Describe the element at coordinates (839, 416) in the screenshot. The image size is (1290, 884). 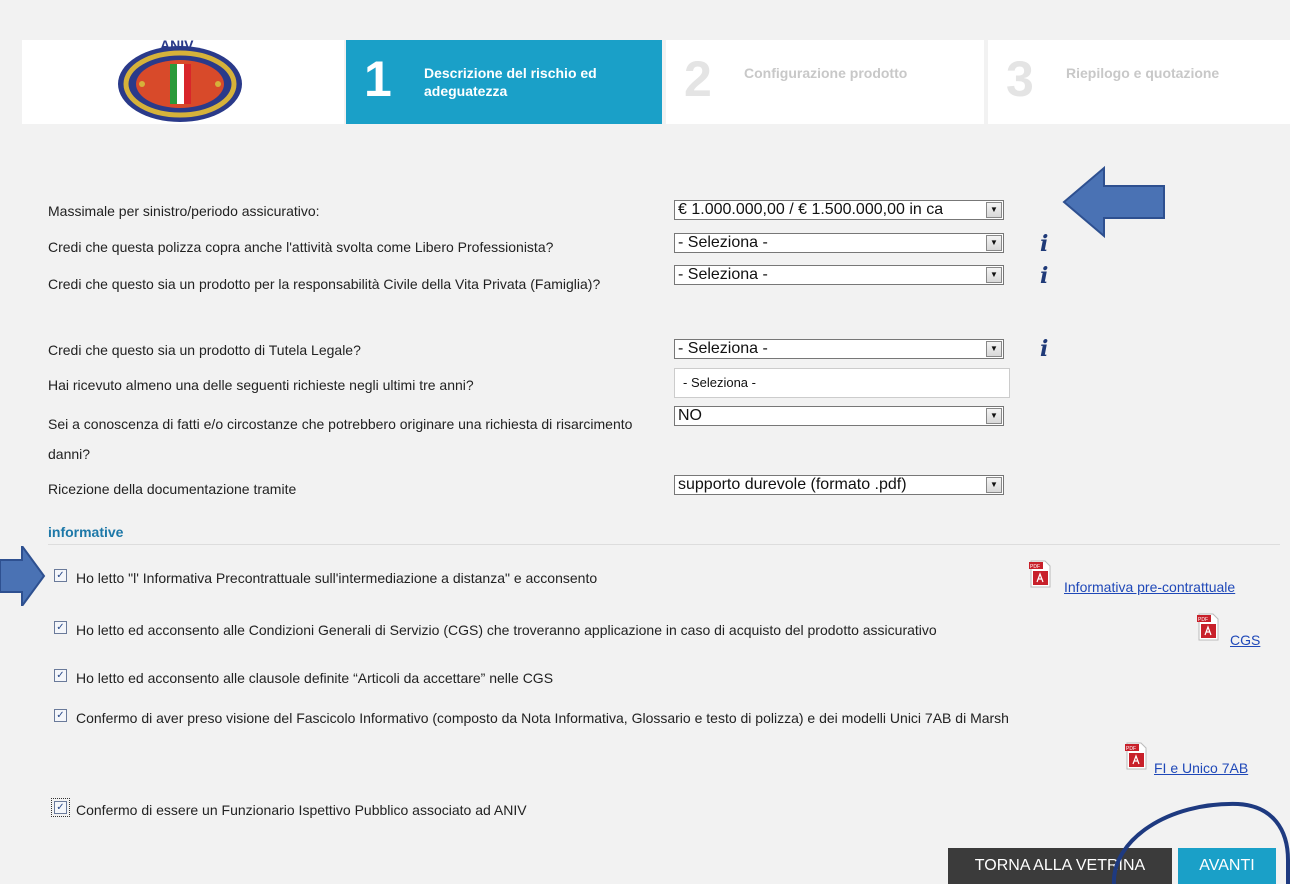
I see `circostanze-select: NO ▼` at that location.